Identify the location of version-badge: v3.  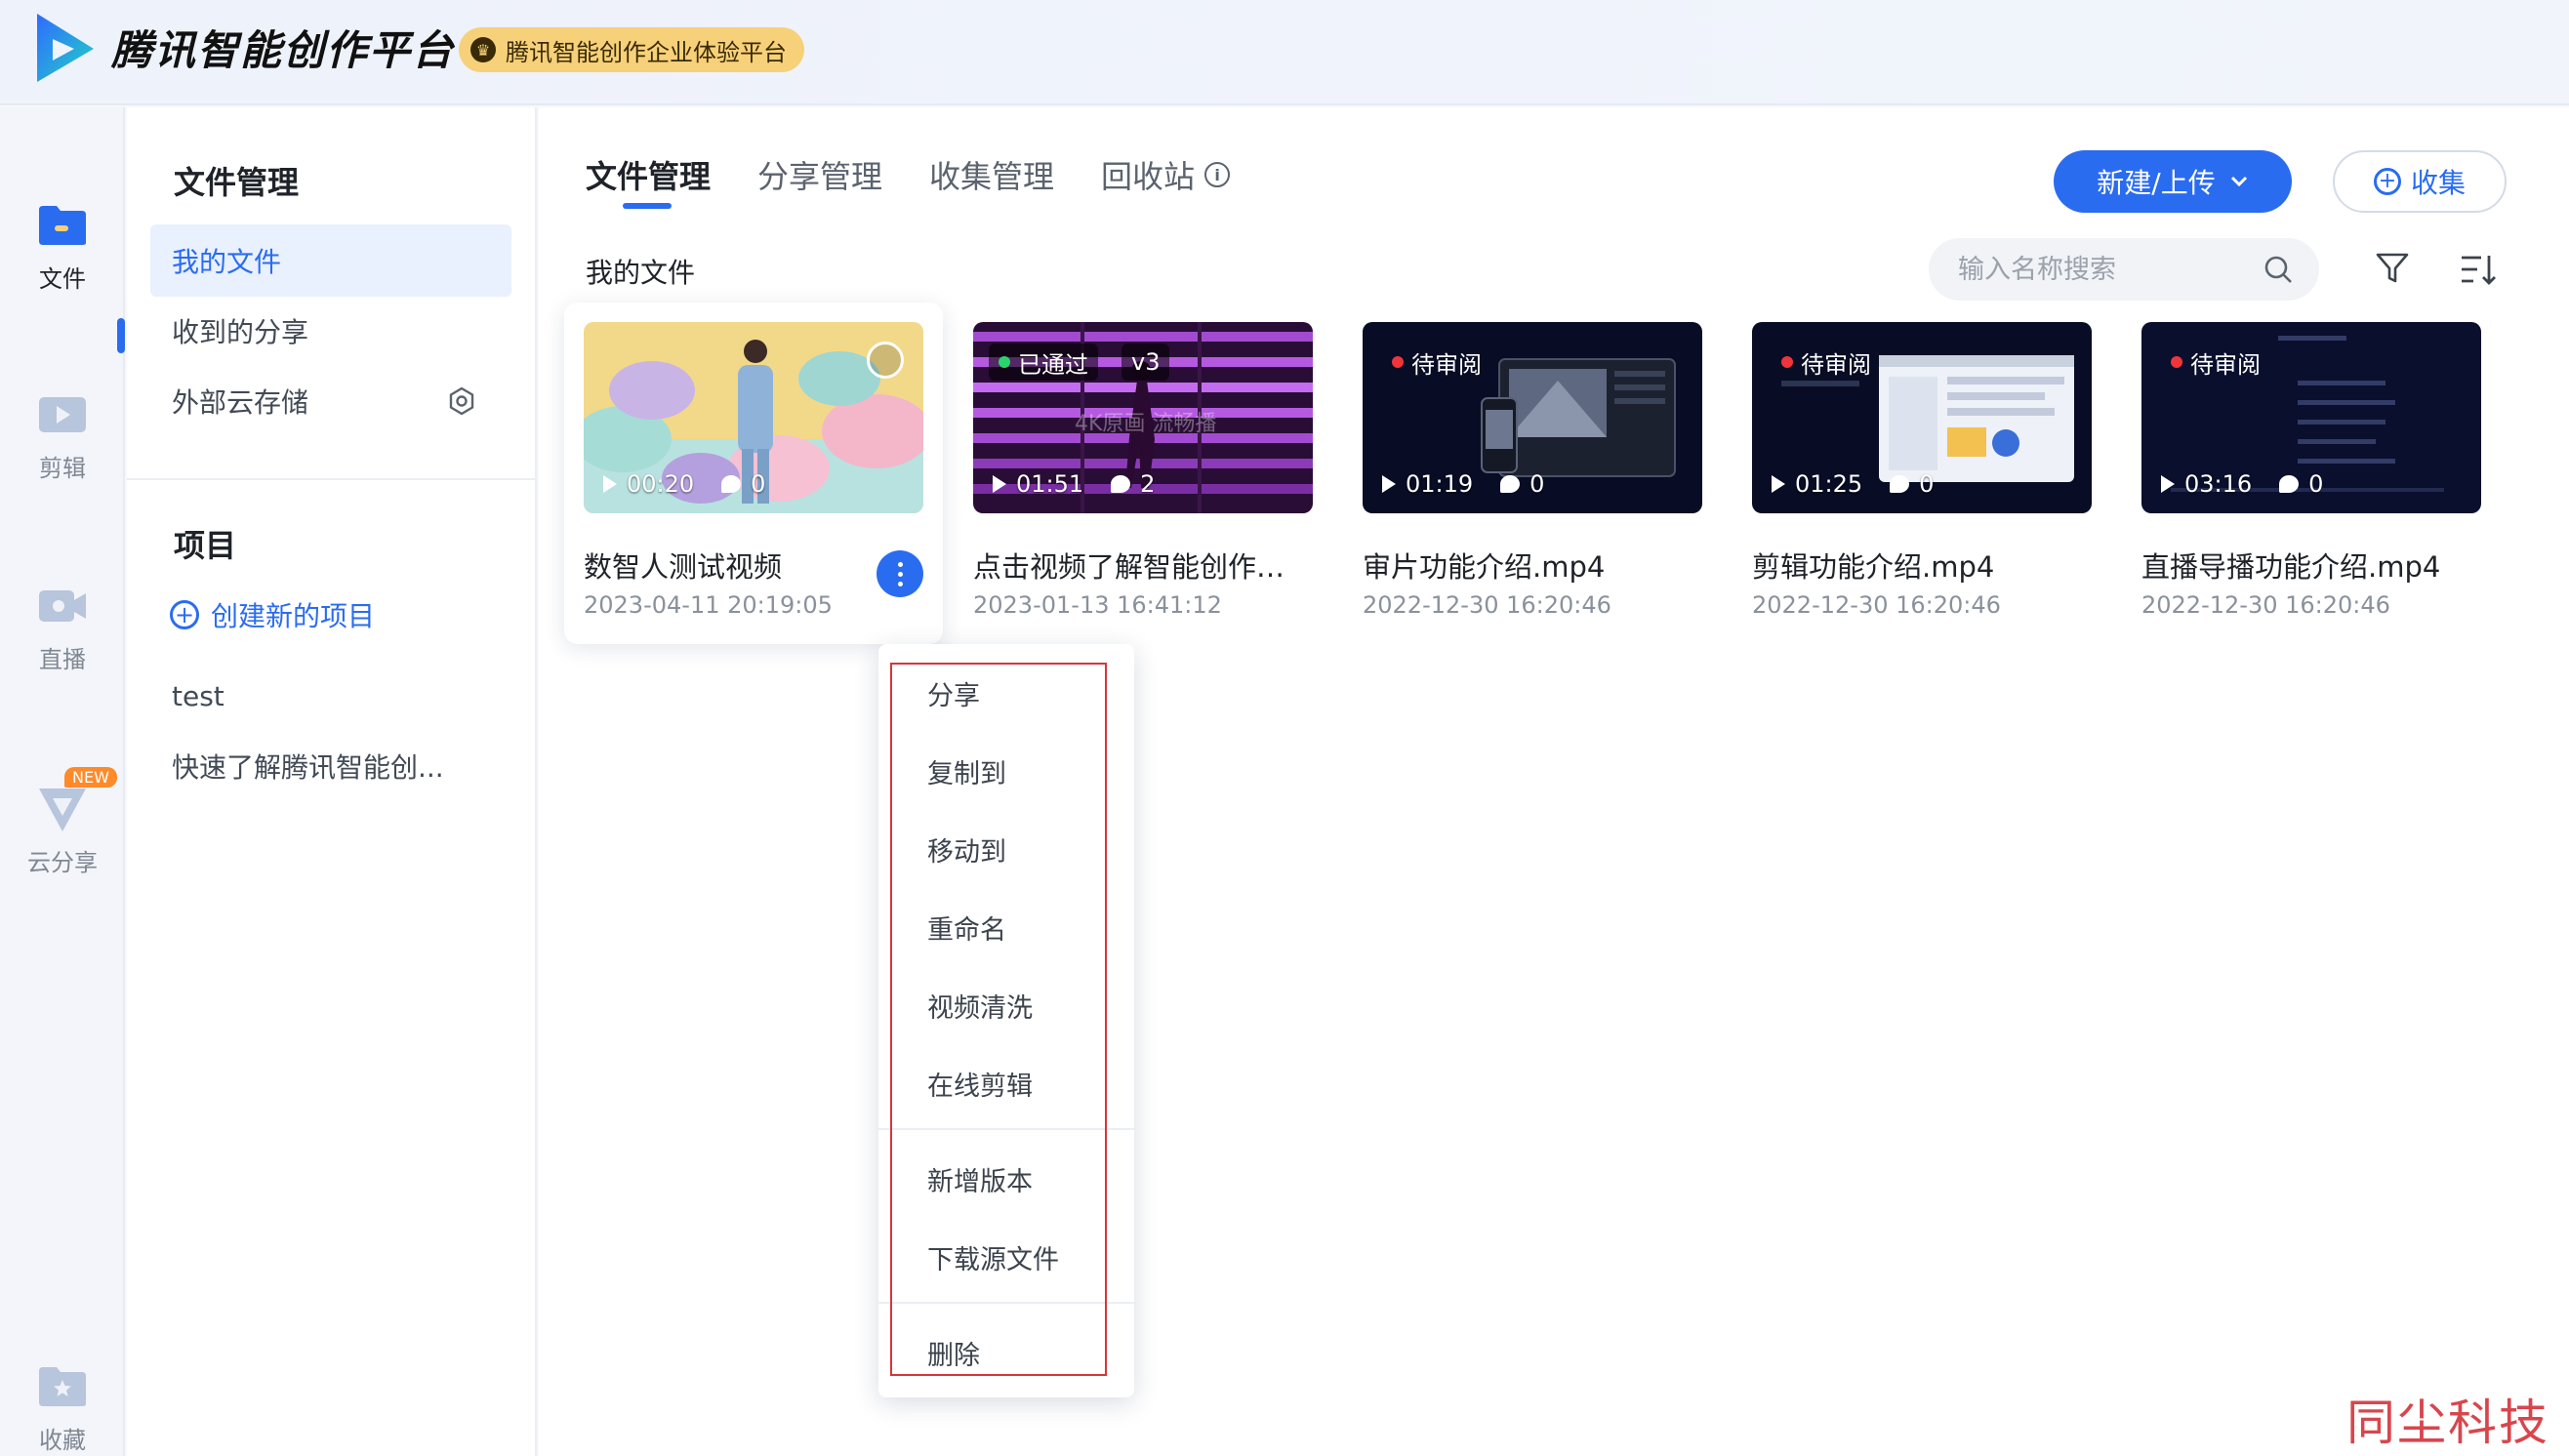
(1145, 362).